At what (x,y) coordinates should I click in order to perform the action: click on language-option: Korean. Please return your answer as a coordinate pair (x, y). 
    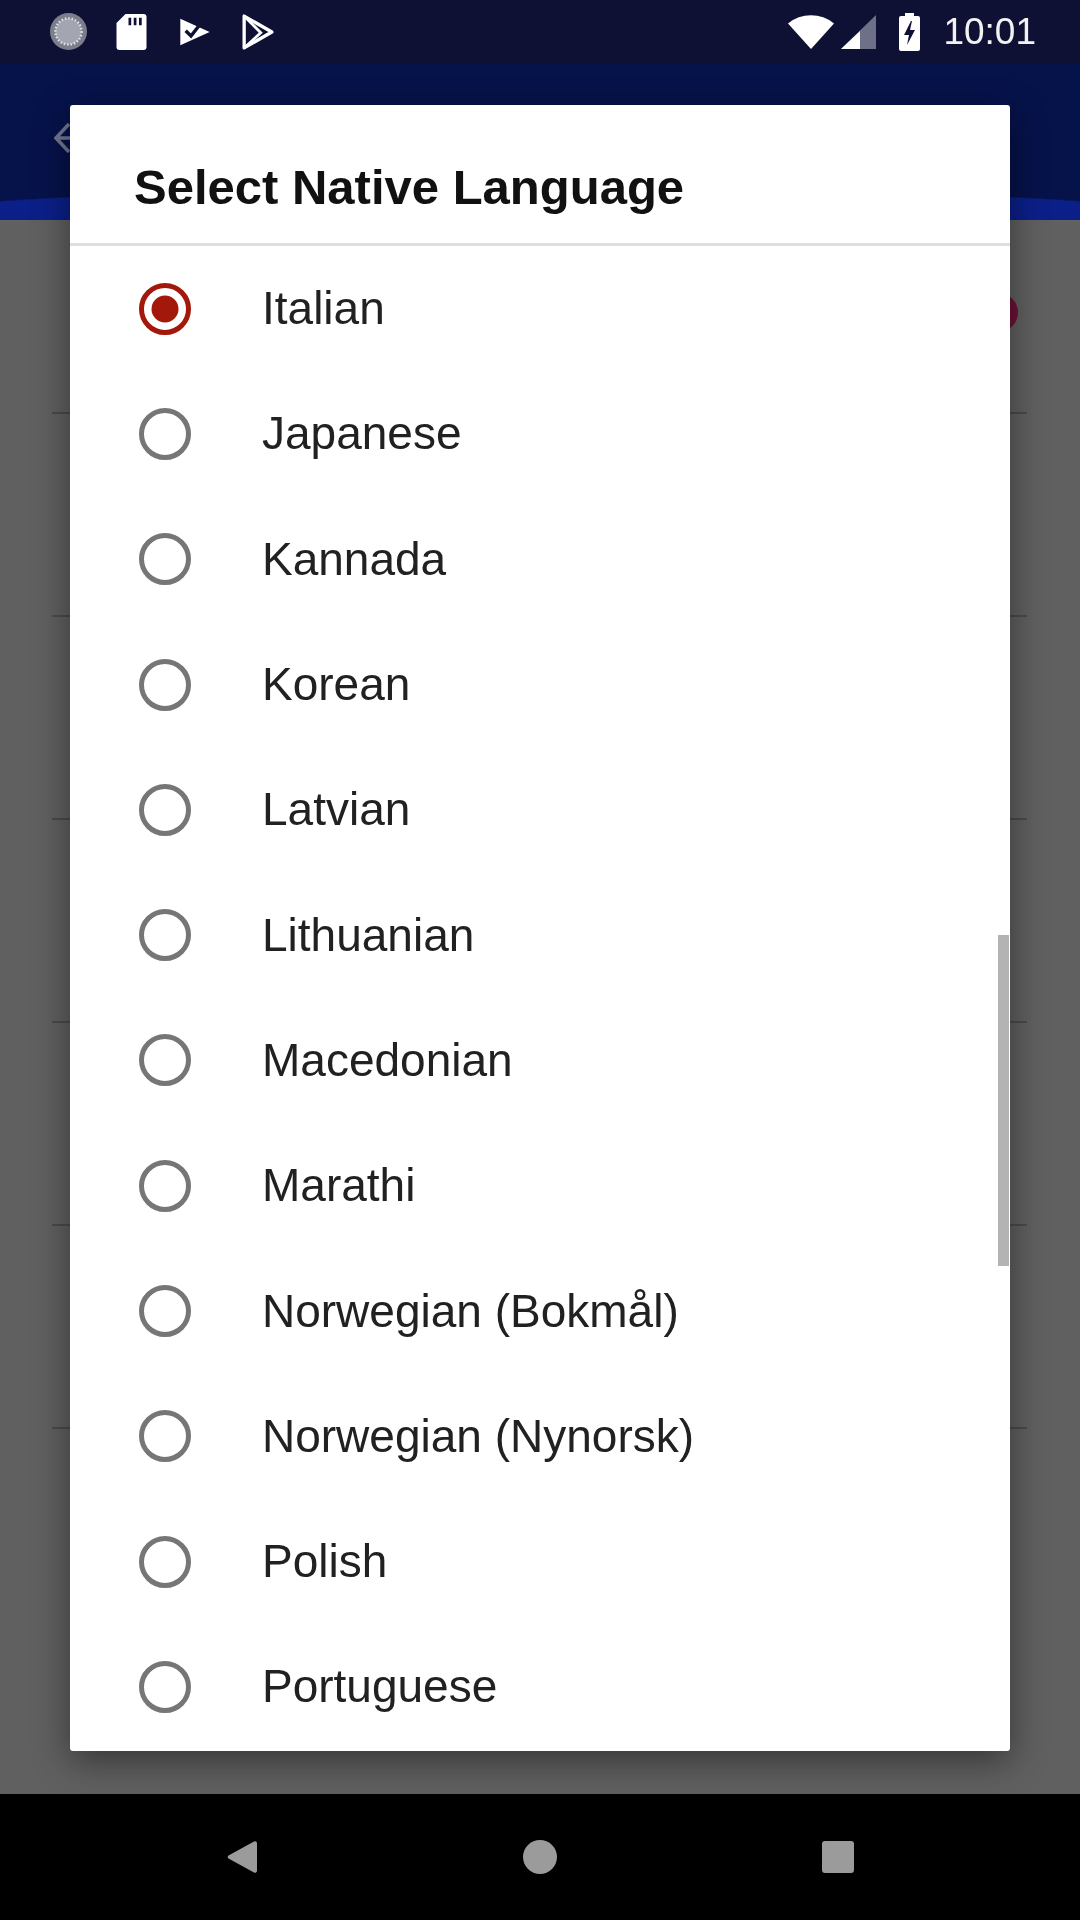
    Looking at the image, I should click on (540, 684).